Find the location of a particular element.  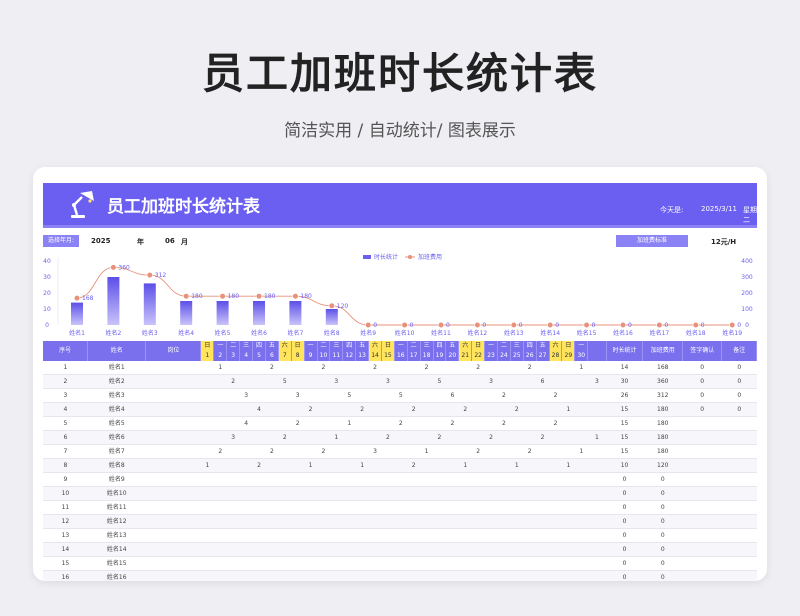

employee-name-cell: 姓名14 is located at coordinates (116, 549).